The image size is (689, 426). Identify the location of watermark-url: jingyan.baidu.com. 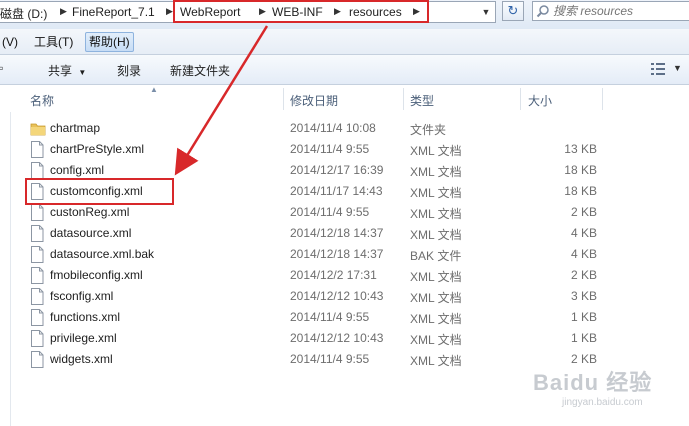
(602, 402).